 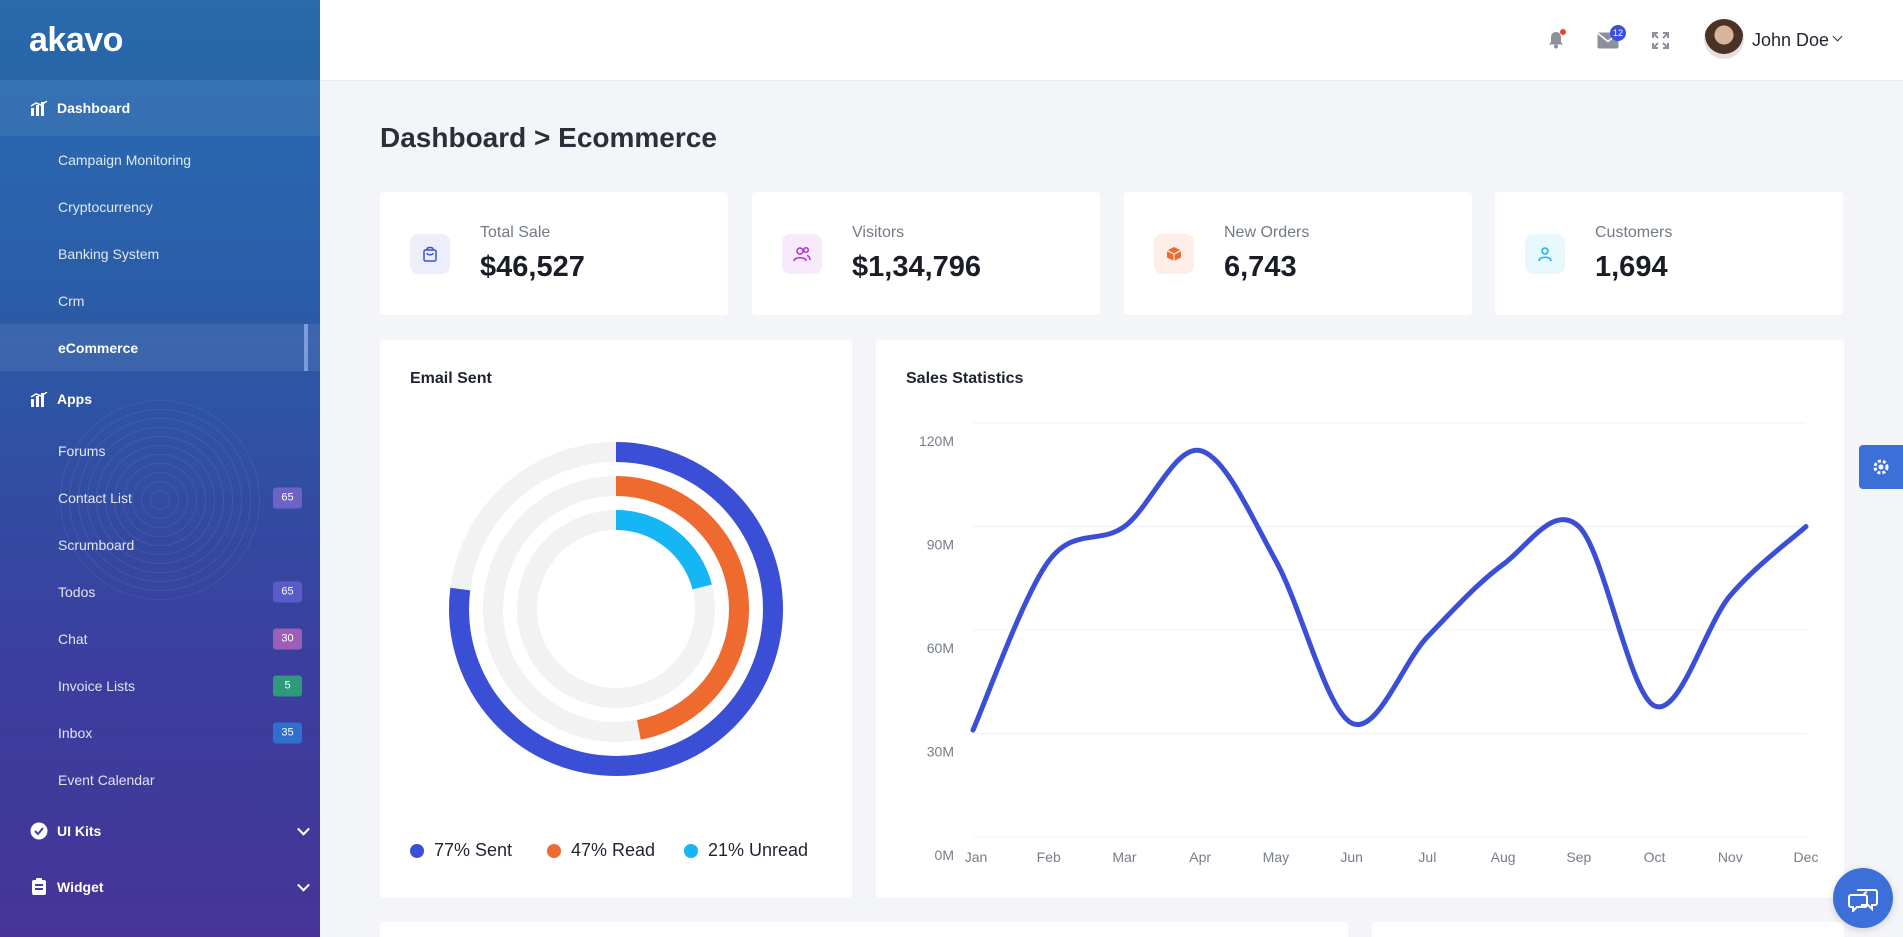 I want to click on x-tick-label: Jan, so click(x=976, y=857).